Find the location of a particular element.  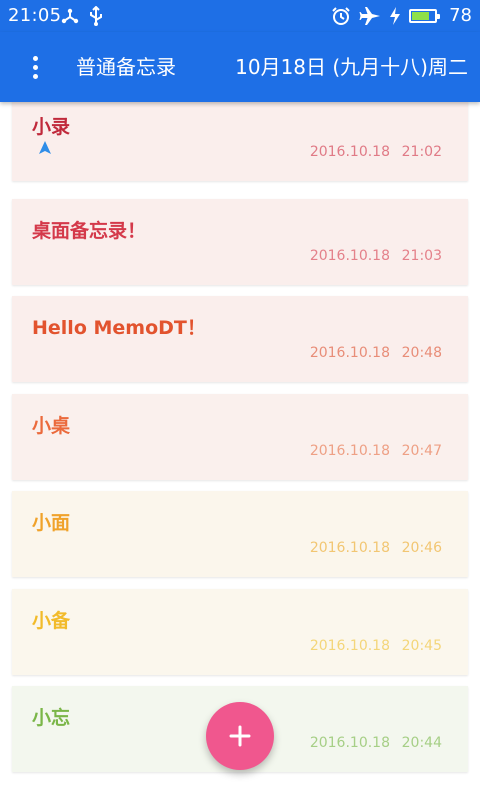

status-time: 21:05 is located at coordinates (35, 15).